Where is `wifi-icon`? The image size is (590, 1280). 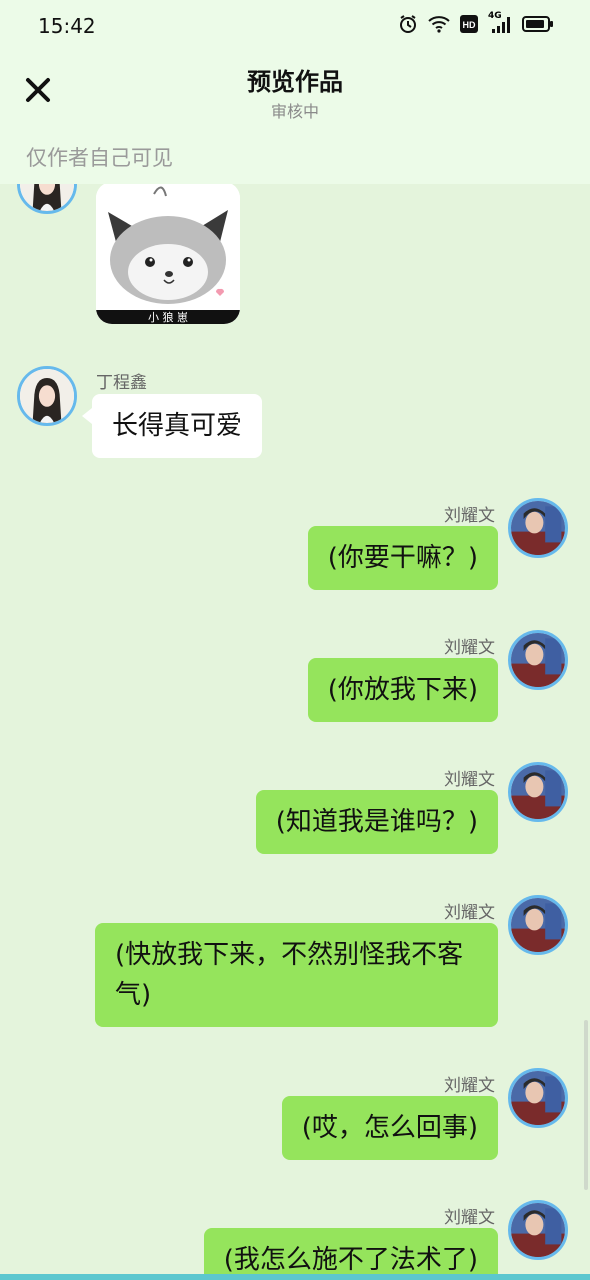 wifi-icon is located at coordinates (439, 24).